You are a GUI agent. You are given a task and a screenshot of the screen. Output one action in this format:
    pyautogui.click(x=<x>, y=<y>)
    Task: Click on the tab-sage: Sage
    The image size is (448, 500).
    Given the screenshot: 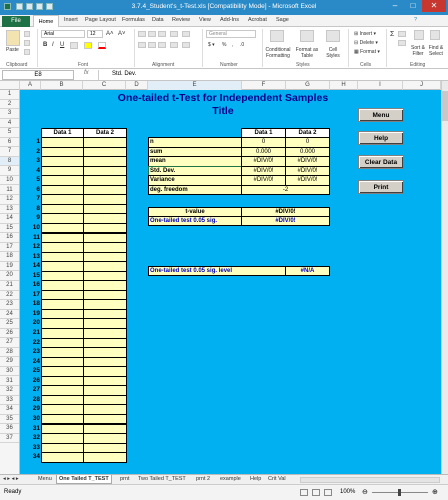 What is the action you would take?
    pyautogui.click(x=282, y=20)
    